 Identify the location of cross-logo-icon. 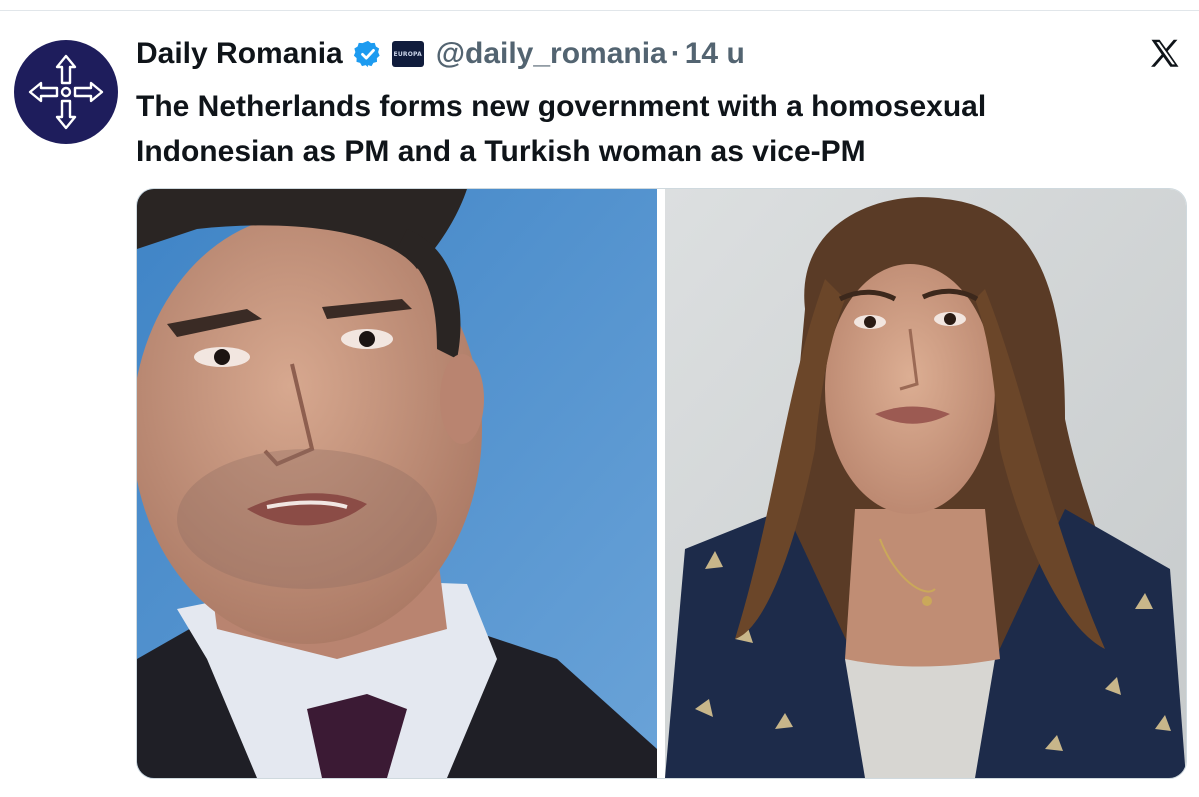
(66, 92).